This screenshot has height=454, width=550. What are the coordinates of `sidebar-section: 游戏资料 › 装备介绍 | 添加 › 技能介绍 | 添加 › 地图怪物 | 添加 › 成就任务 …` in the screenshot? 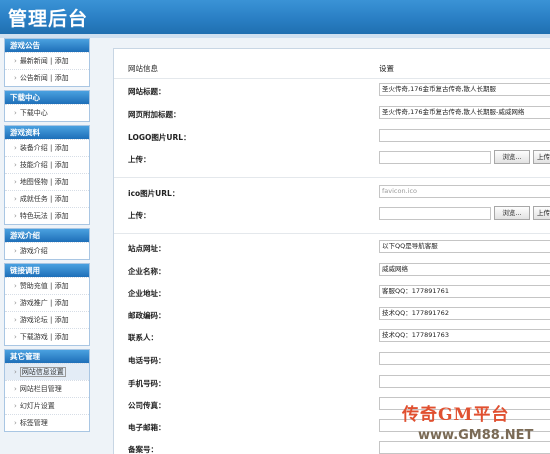 It's located at (47, 175).